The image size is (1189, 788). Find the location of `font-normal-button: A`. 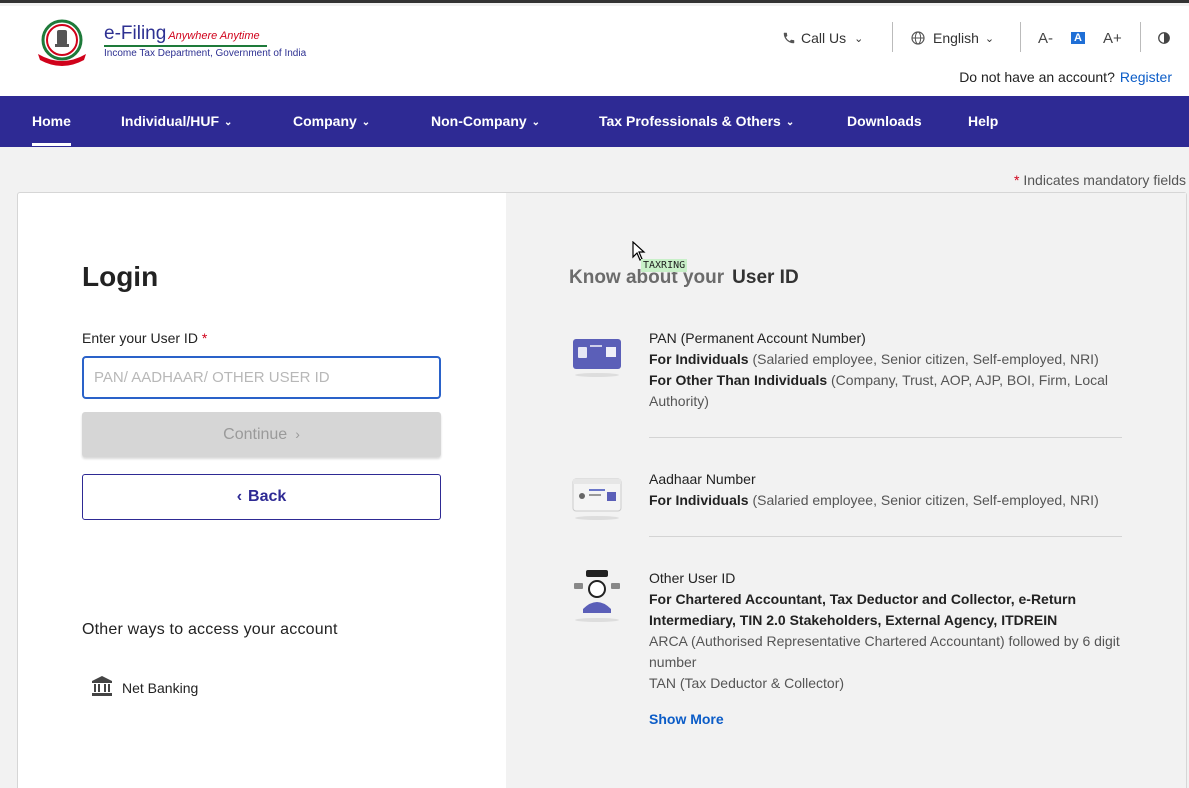

font-normal-button: A is located at coordinates (1078, 38).